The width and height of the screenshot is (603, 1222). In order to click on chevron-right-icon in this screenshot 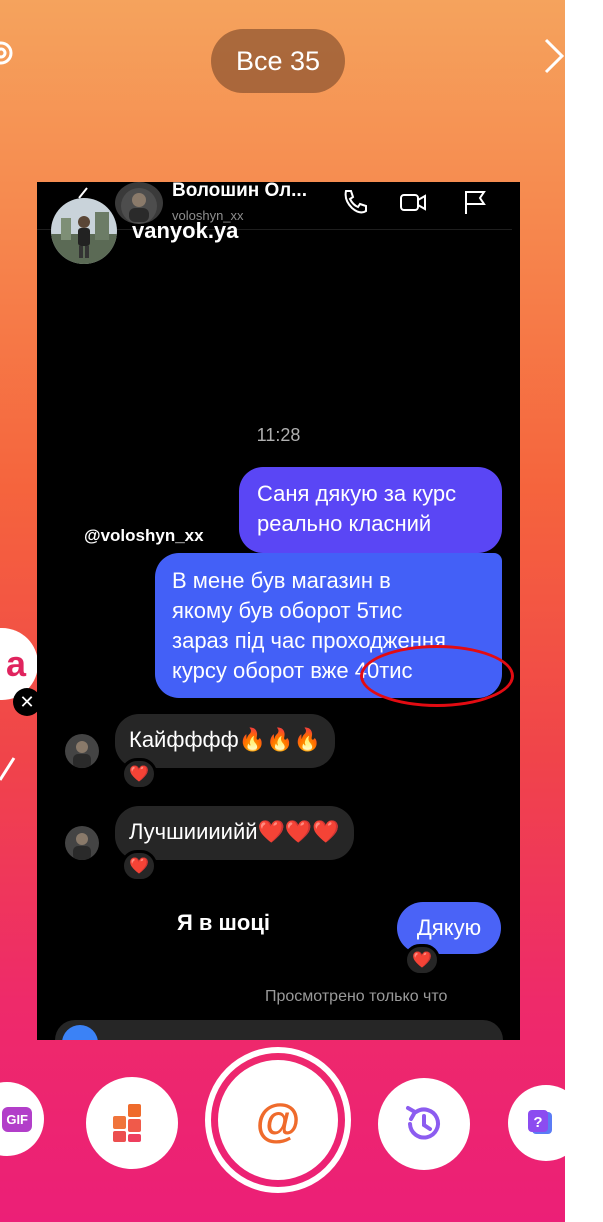, I will do `click(553, 56)`.